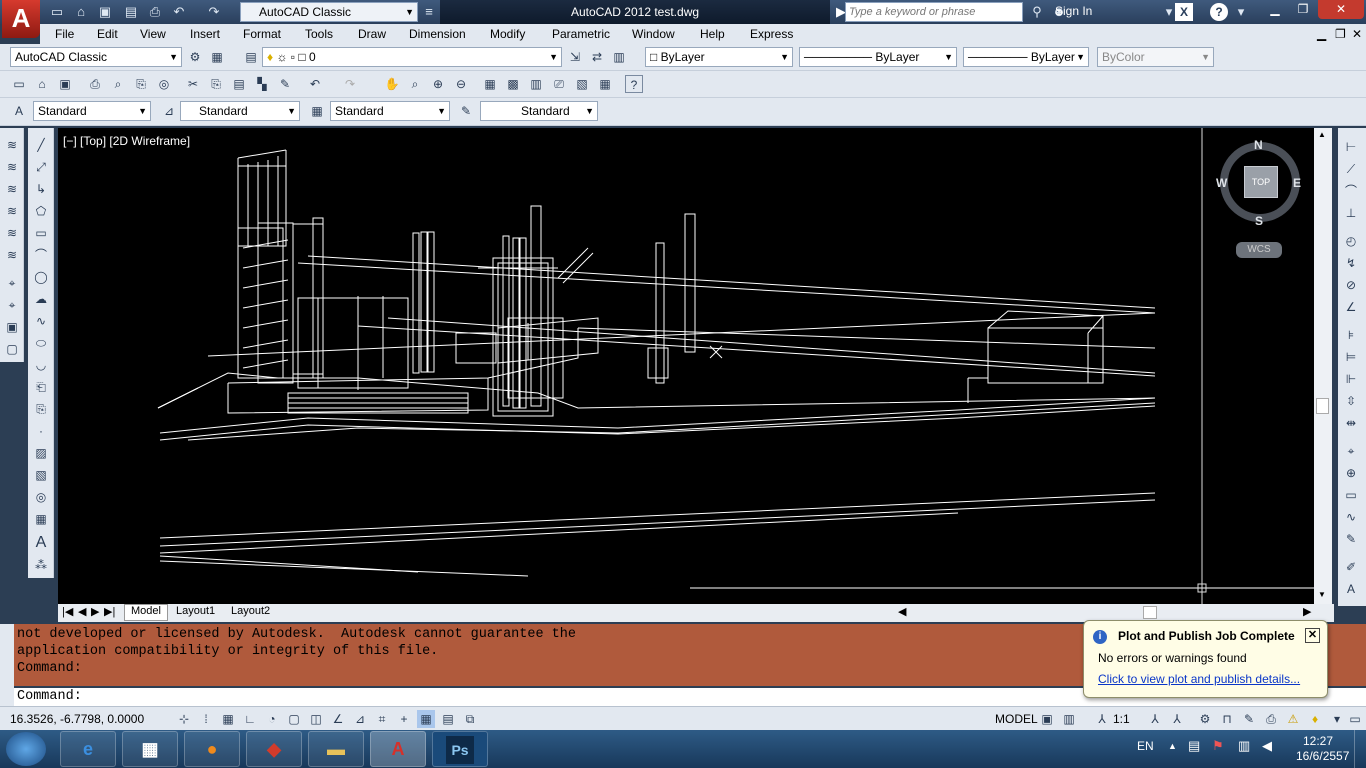 Image resolution: width=1366 pixels, height=768 pixels. I want to click on center-mark-icon: ⊕, so click(1351, 473).